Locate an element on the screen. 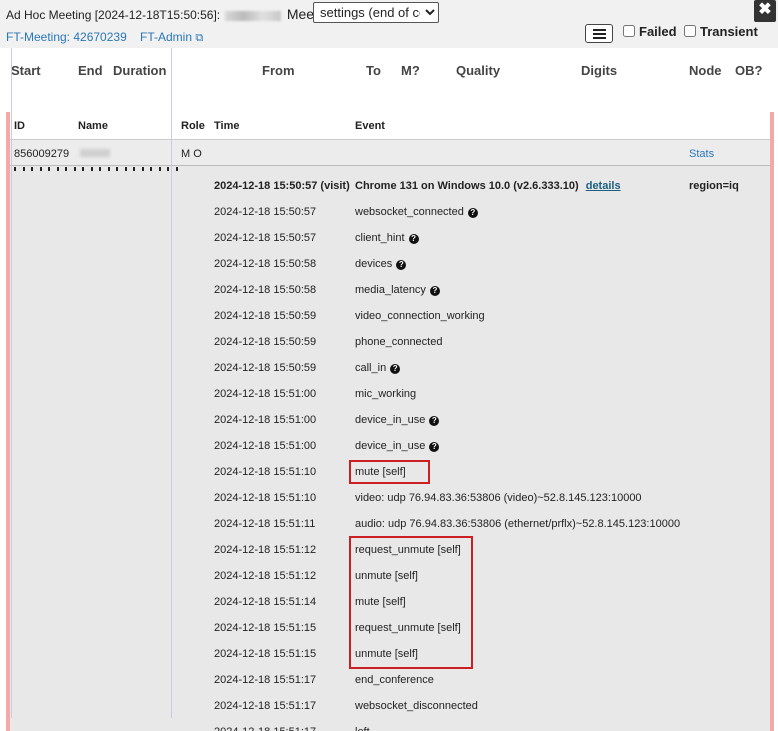 The height and width of the screenshot is (731, 778). event-row: 2024-12-18 15:50:59 phone_connected is located at coordinates (390, 341).